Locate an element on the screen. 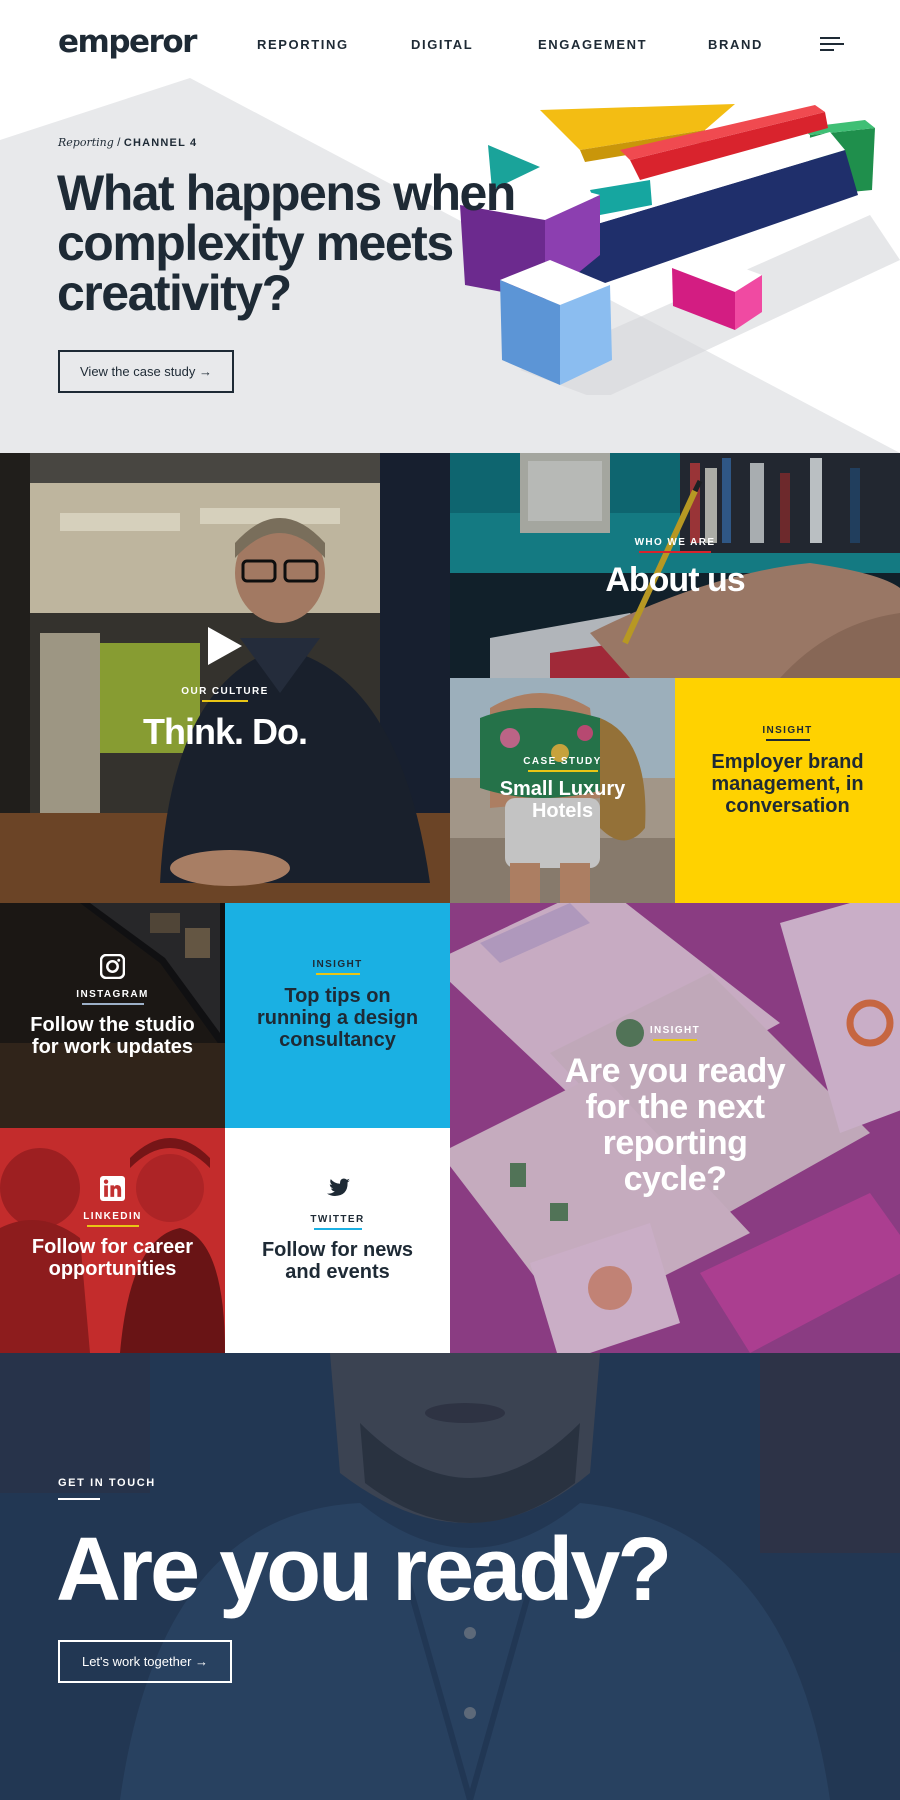  tile-label: LINKEDIN is located at coordinates (112, 1219).